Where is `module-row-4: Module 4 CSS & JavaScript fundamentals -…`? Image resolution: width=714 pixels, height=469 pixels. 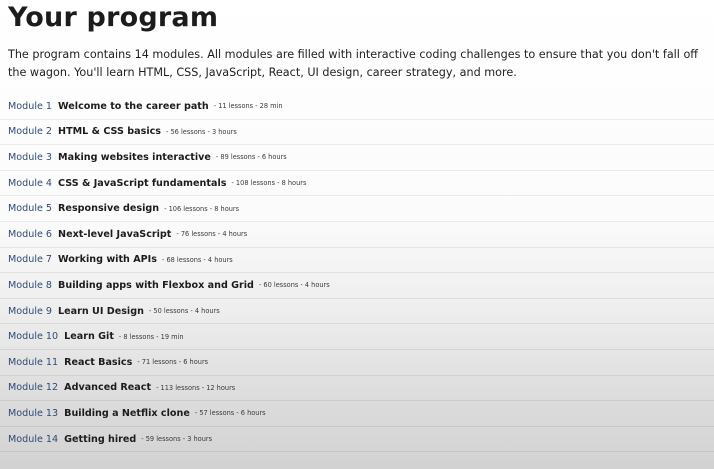 module-row-4: Module 4 CSS & JavaScript fundamentals -… is located at coordinates (357, 184).